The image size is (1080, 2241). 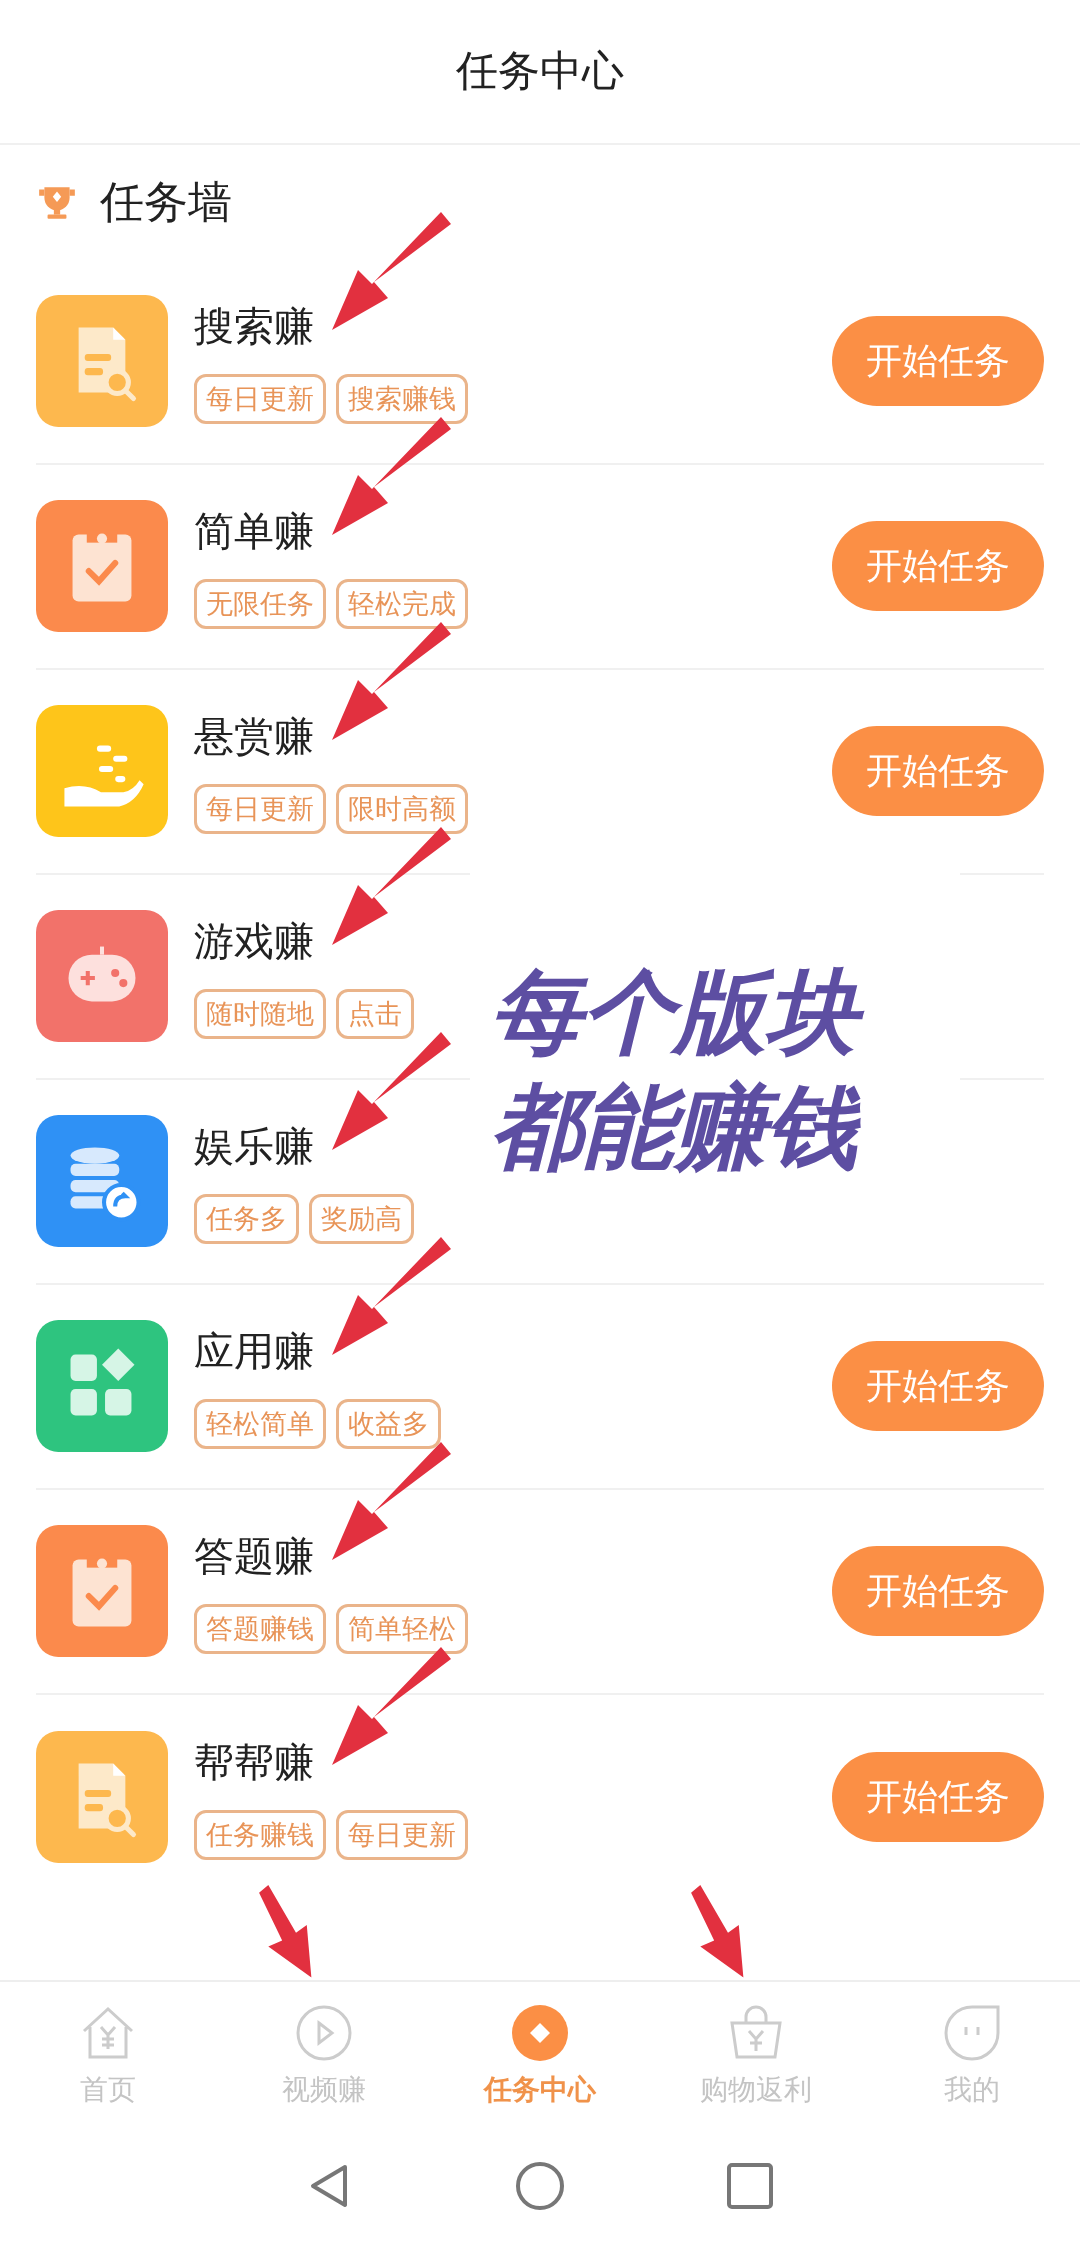 I want to click on task-title: 悬赏赚, so click(x=254, y=736).